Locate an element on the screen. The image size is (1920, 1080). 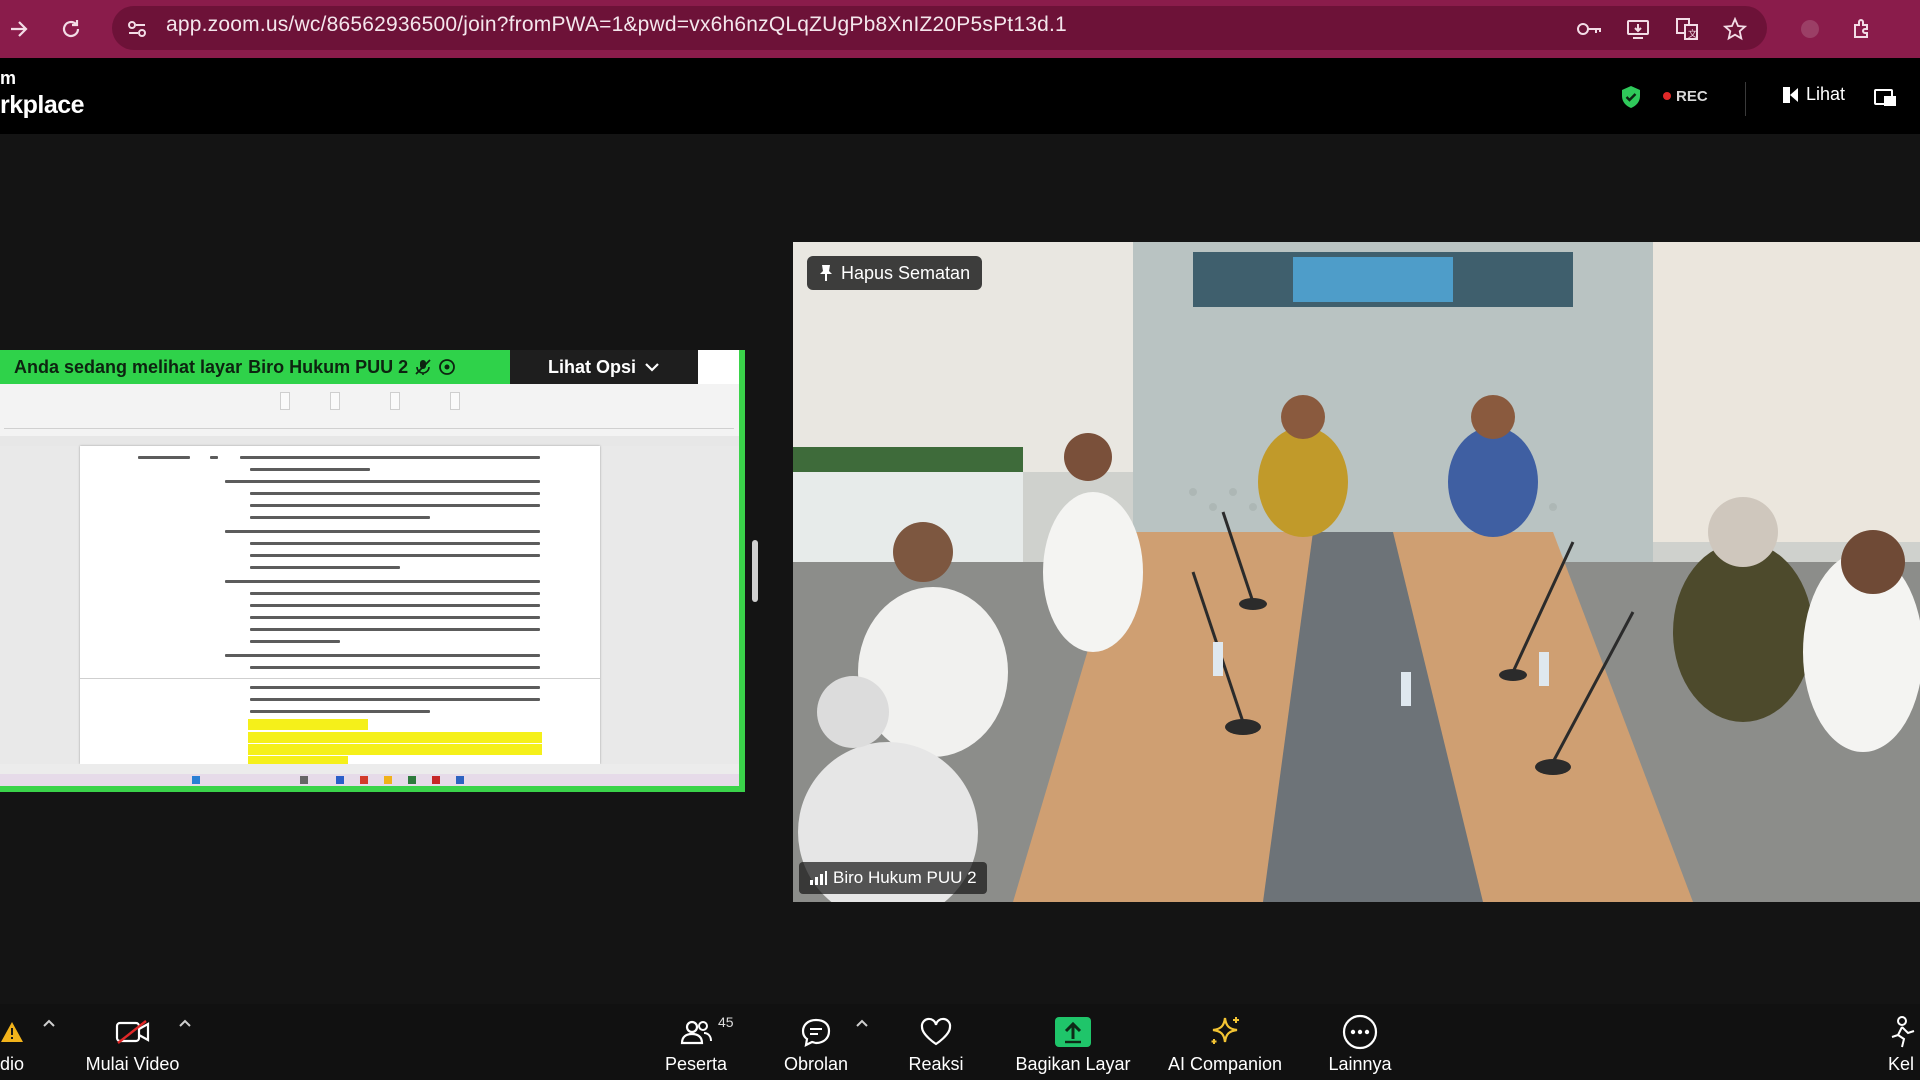
document-area is located at coordinates (369, 605).